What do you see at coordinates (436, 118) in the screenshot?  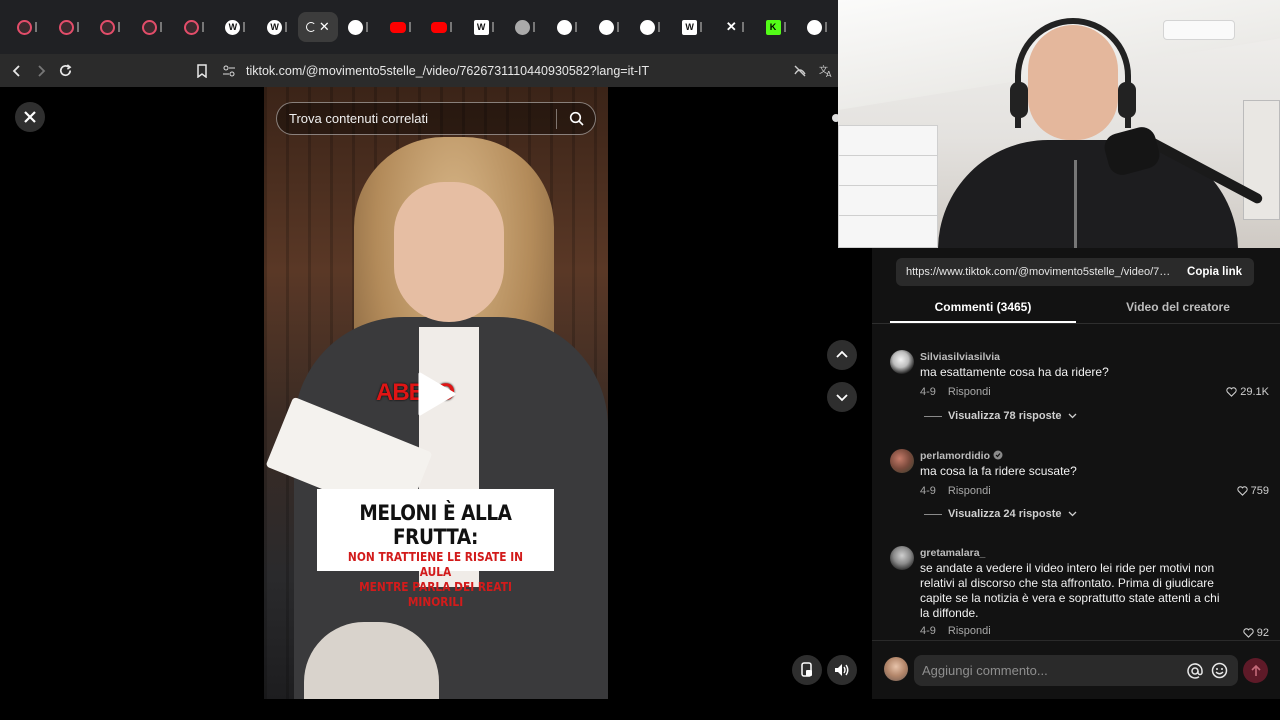 I see `related-search-bar: Trova contenuti correlati` at bounding box center [436, 118].